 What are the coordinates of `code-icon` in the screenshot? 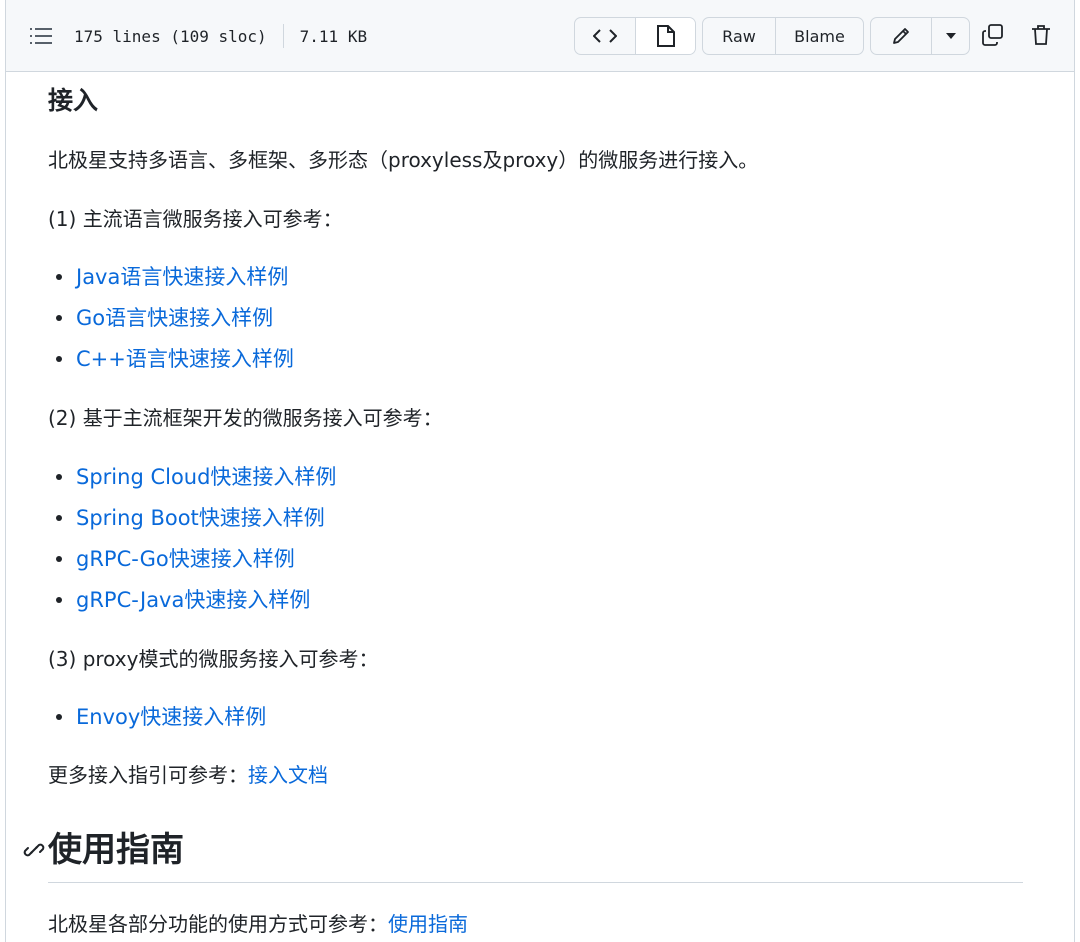 It's located at (605, 36).